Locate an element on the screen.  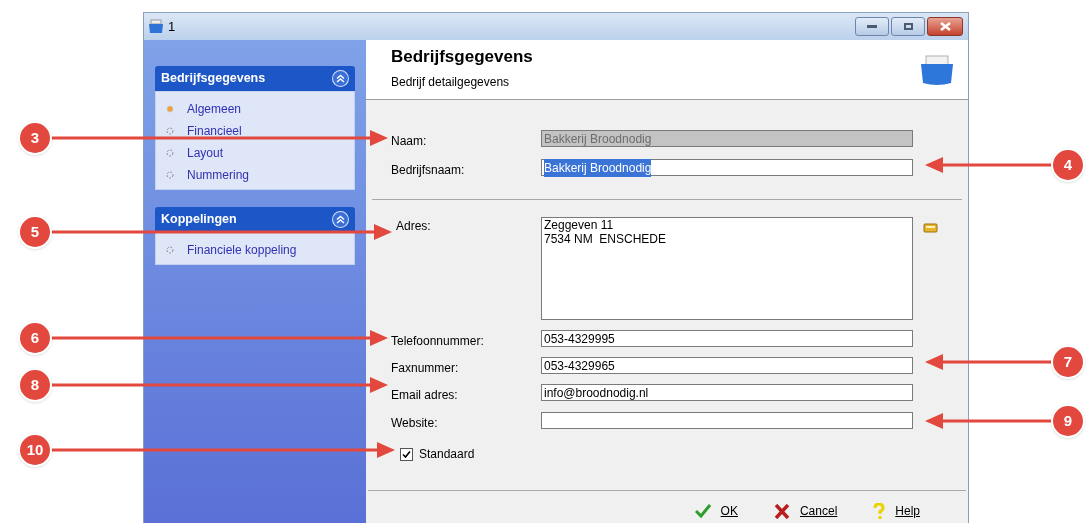
dialog-button: OK is located at coordinates (716, 511).